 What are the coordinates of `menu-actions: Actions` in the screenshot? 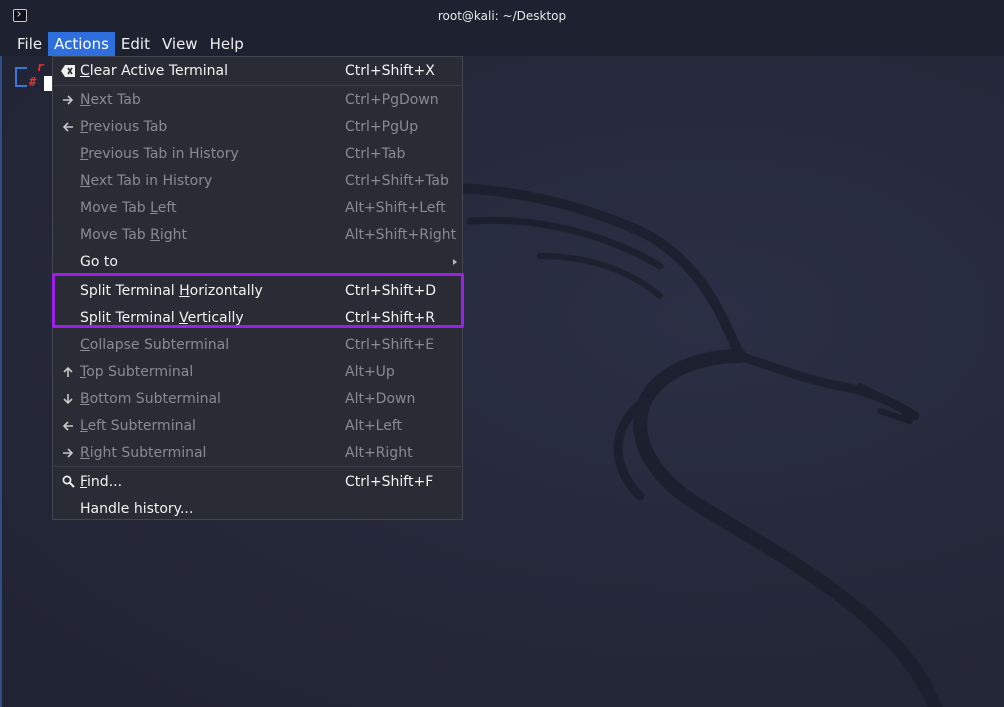 It's located at (81, 44).